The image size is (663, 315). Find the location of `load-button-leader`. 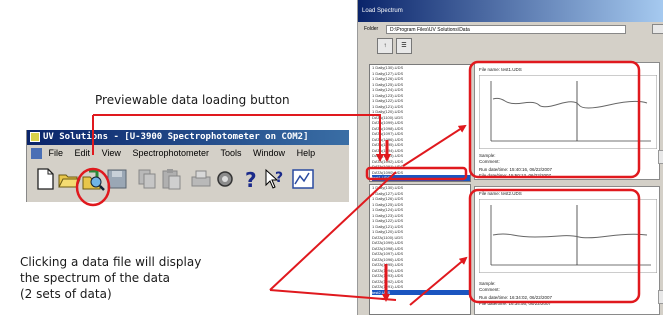

load-button-leader is located at coordinates (238, 138).